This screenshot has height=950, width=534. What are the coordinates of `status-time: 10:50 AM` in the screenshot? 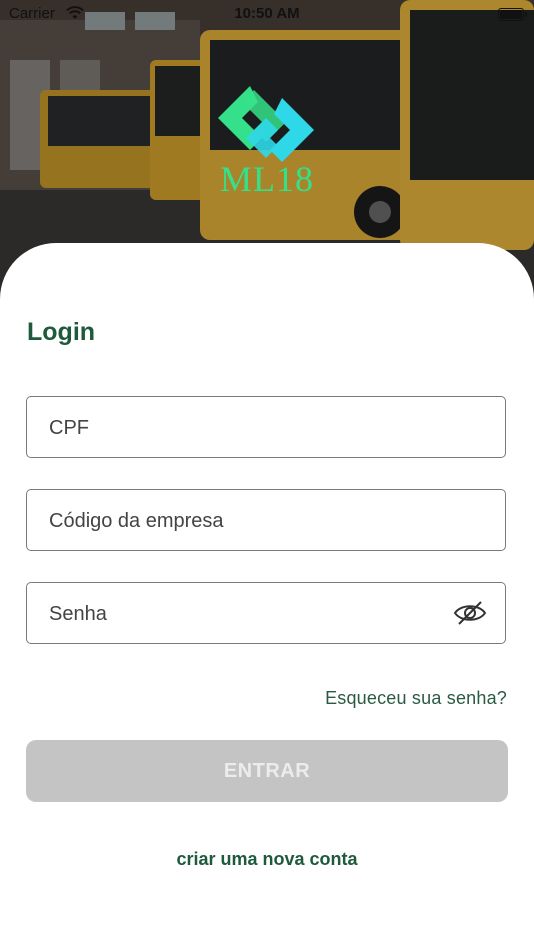 It's located at (267, 13).